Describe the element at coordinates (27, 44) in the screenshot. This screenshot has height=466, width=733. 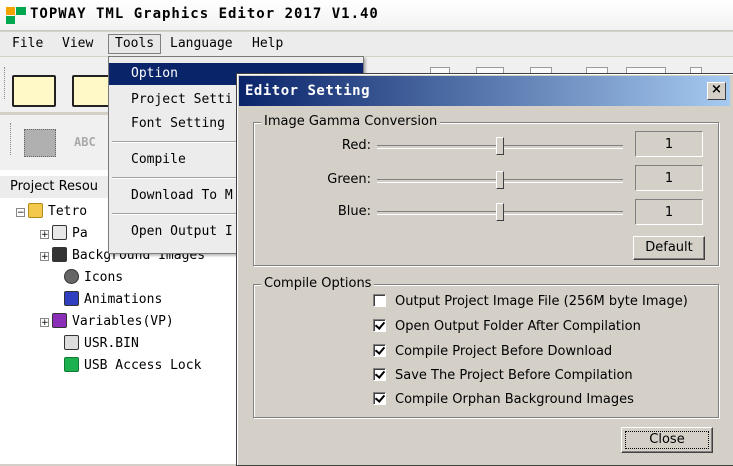
I see `menu-file: File` at that location.